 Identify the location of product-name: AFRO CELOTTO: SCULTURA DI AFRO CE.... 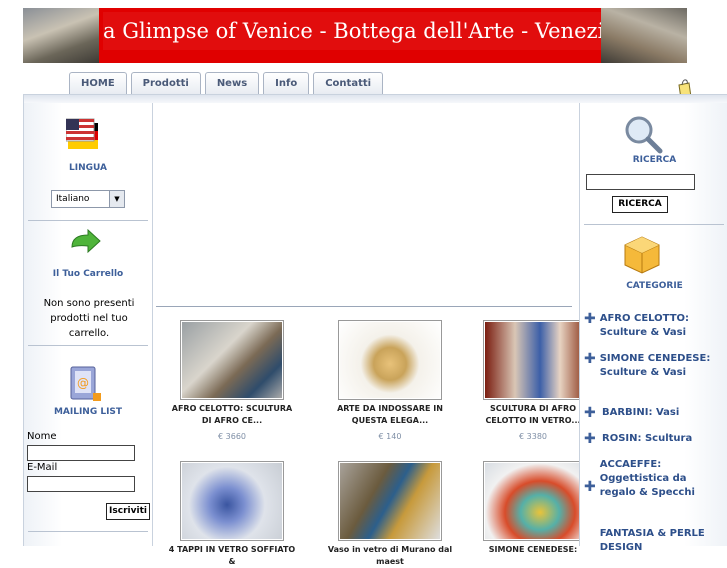
(232, 415).